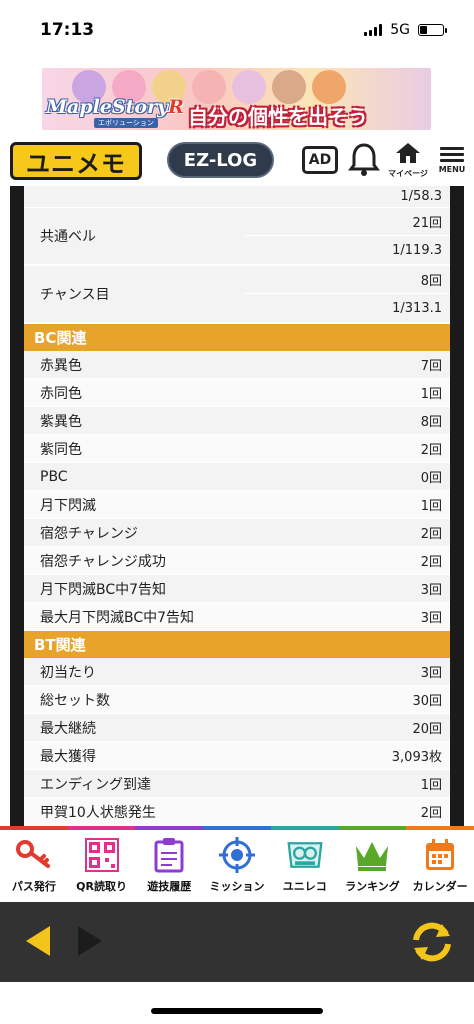  What do you see at coordinates (75, 295) in the screenshot?
I see `row-label: チャンス目` at bounding box center [75, 295].